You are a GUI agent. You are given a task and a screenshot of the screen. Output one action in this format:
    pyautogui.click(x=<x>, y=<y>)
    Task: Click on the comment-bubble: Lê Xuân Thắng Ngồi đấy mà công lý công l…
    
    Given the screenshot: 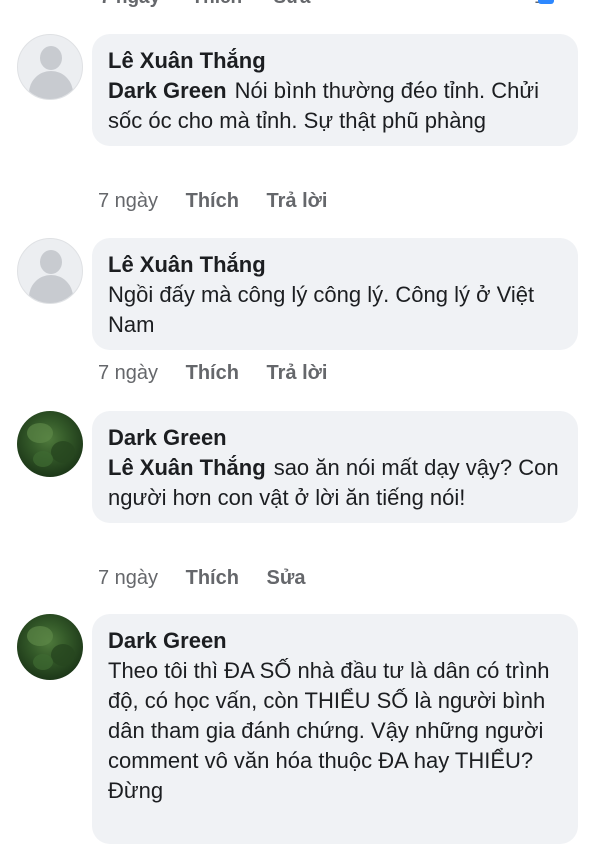 What is the action you would take?
    pyautogui.click(x=335, y=294)
    